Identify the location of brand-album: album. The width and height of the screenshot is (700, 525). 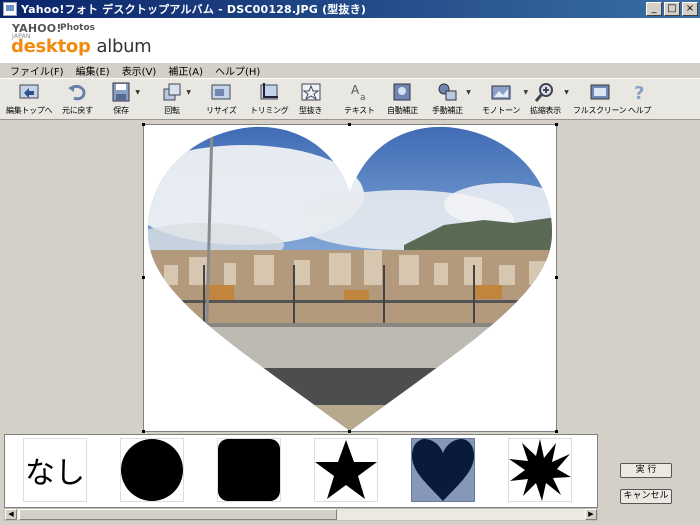
(124, 46).